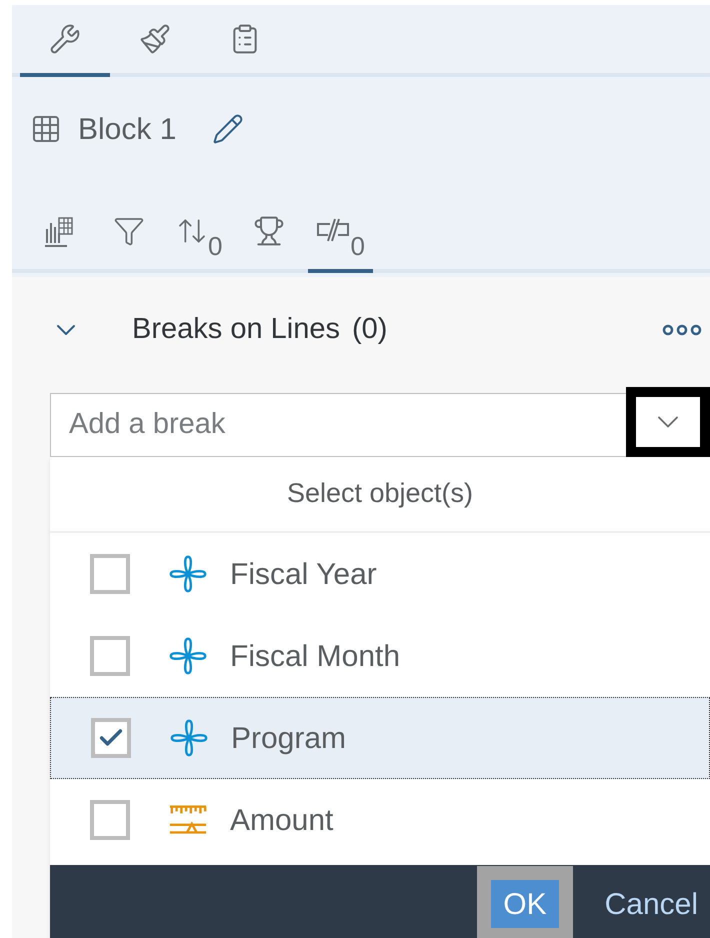 The height and width of the screenshot is (938, 710). Describe the element at coordinates (380, 493) in the screenshot. I see `dropdown-title: Select object(s)` at that location.